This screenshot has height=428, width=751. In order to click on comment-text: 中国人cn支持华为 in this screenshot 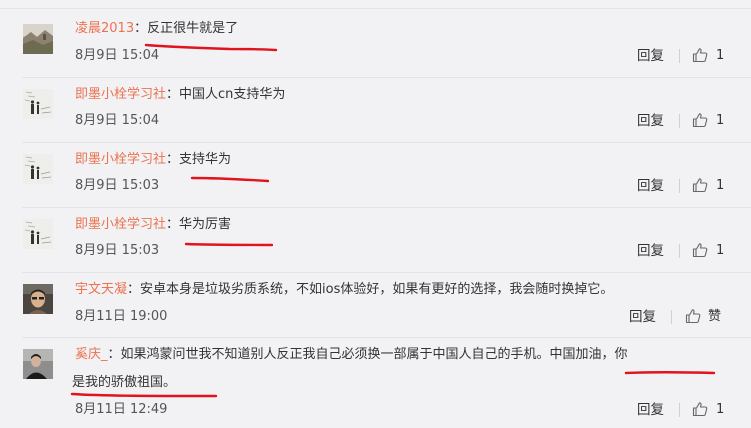, I will do `click(232, 94)`.